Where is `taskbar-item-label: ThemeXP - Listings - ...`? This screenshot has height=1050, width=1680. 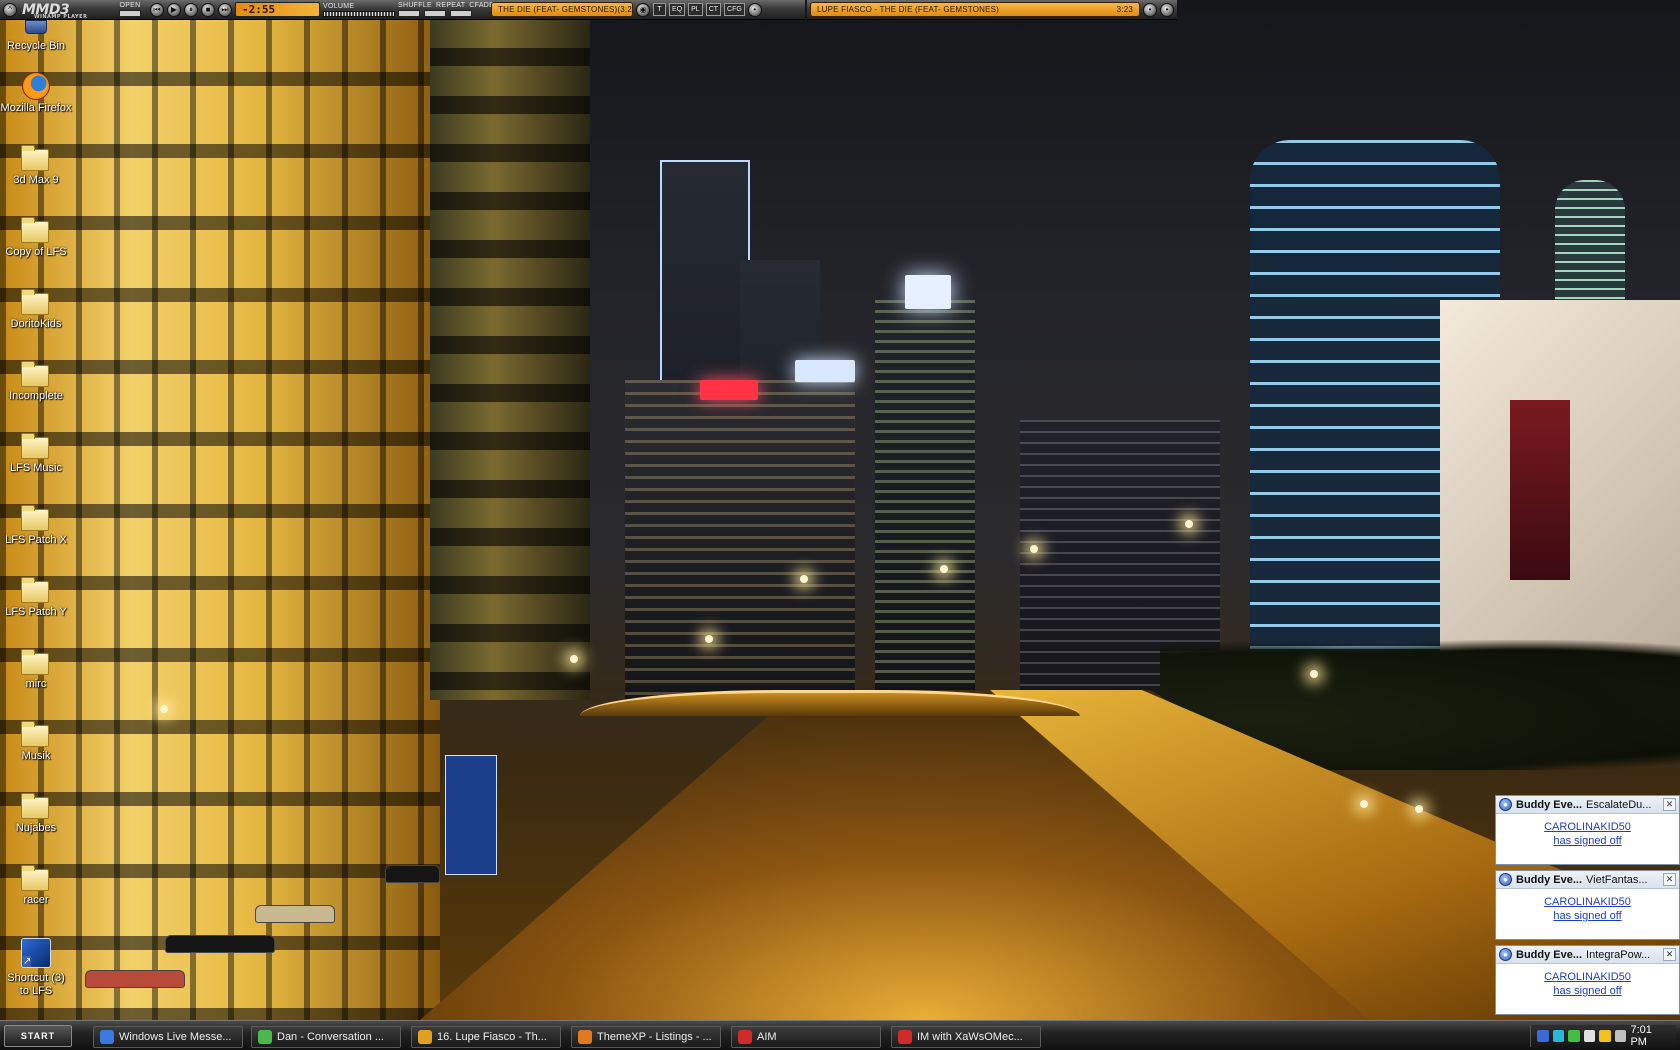 taskbar-item-label: ThemeXP - Listings - ... is located at coordinates (654, 1037).